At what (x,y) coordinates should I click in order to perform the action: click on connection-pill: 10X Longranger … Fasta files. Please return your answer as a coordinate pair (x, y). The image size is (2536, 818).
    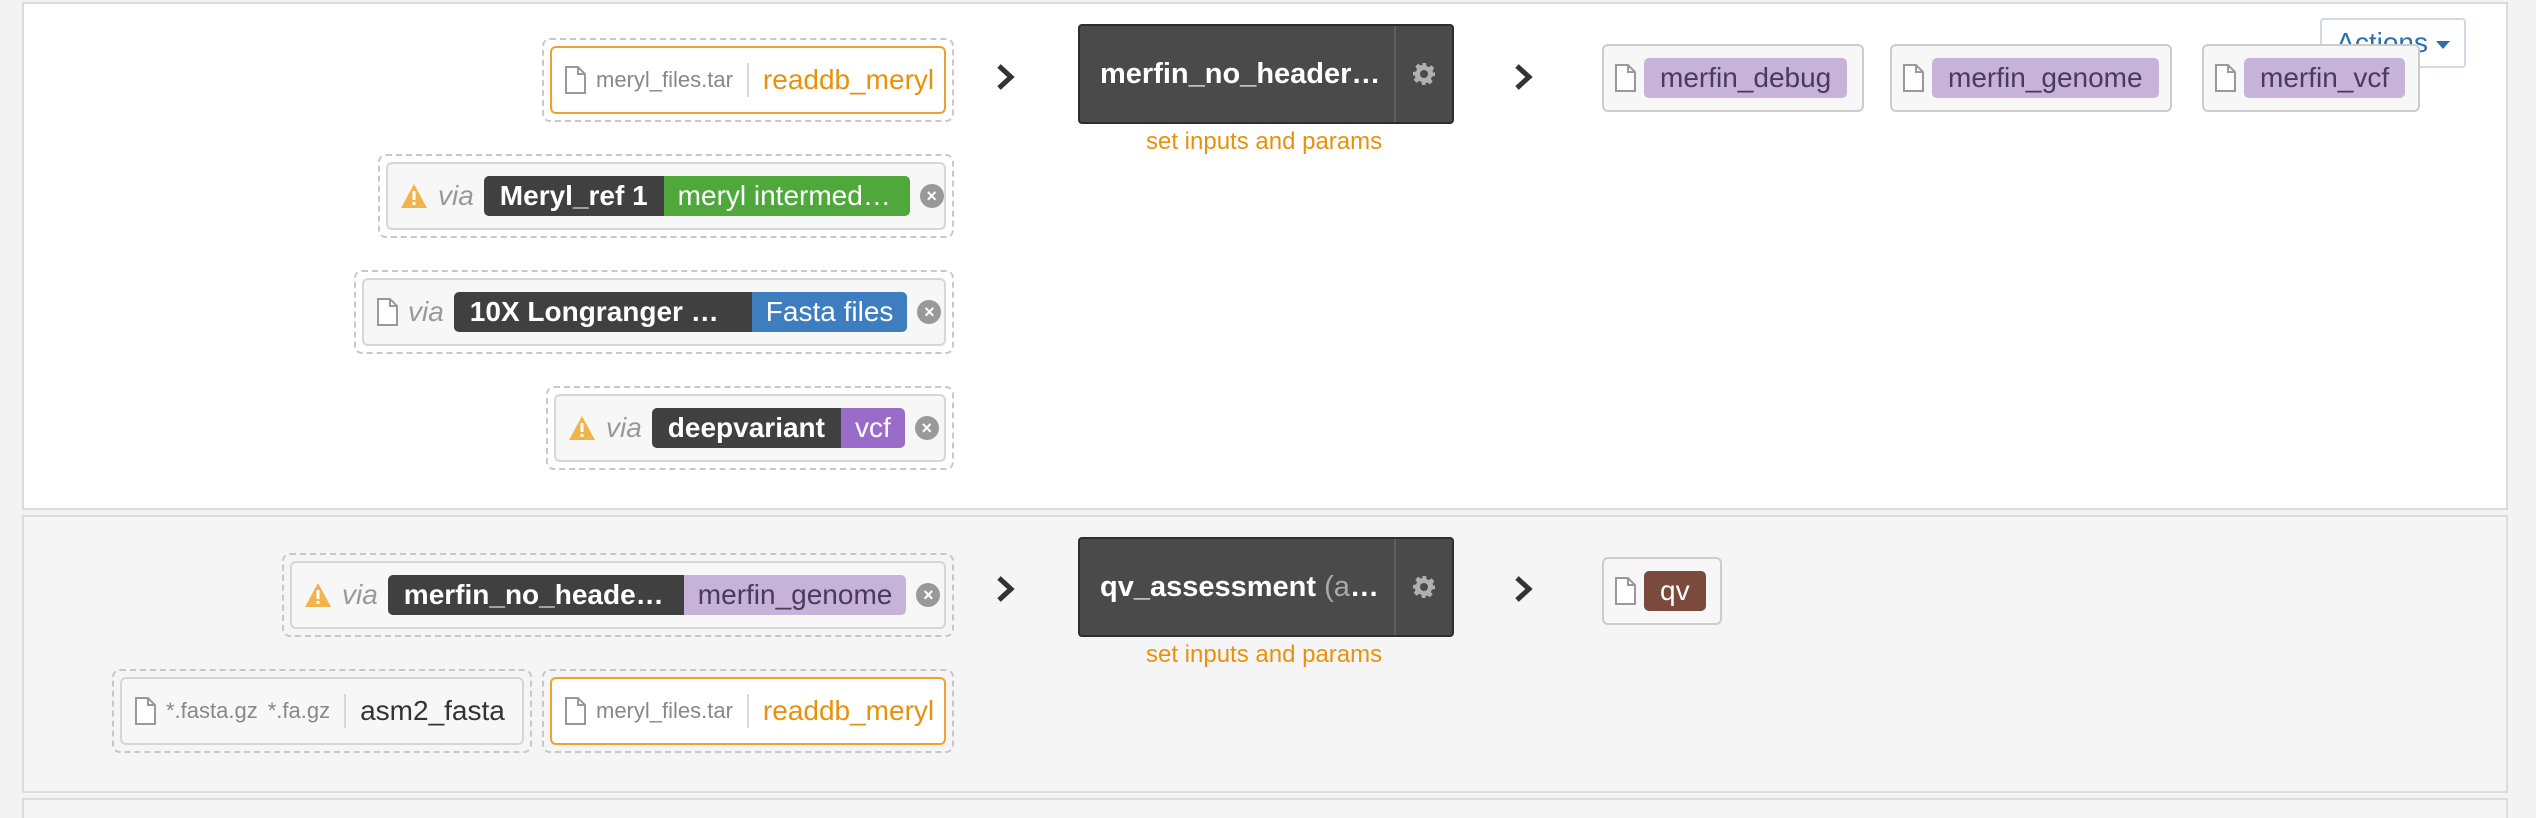
    Looking at the image, I should click on (680, 312).